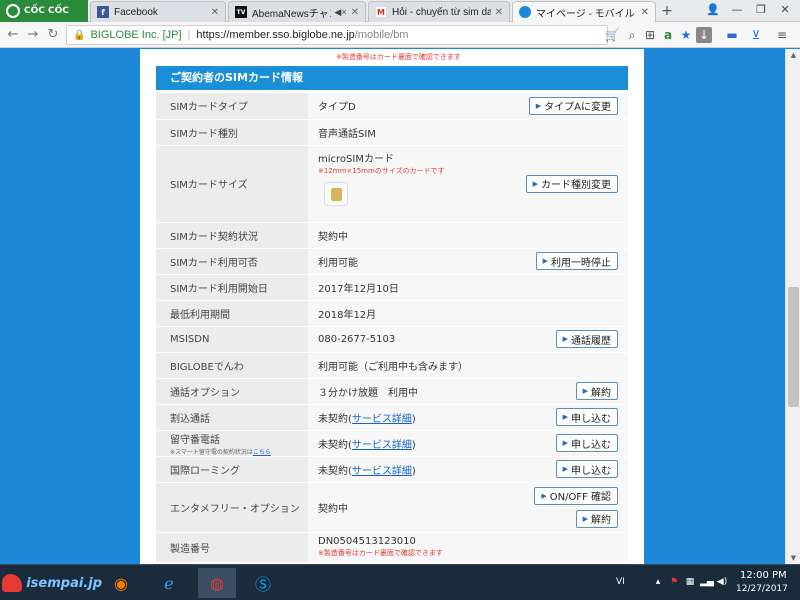  Describe the element at coordinates (632, 35) in the screenshot. I see `search-icon: ⌕` at that location.